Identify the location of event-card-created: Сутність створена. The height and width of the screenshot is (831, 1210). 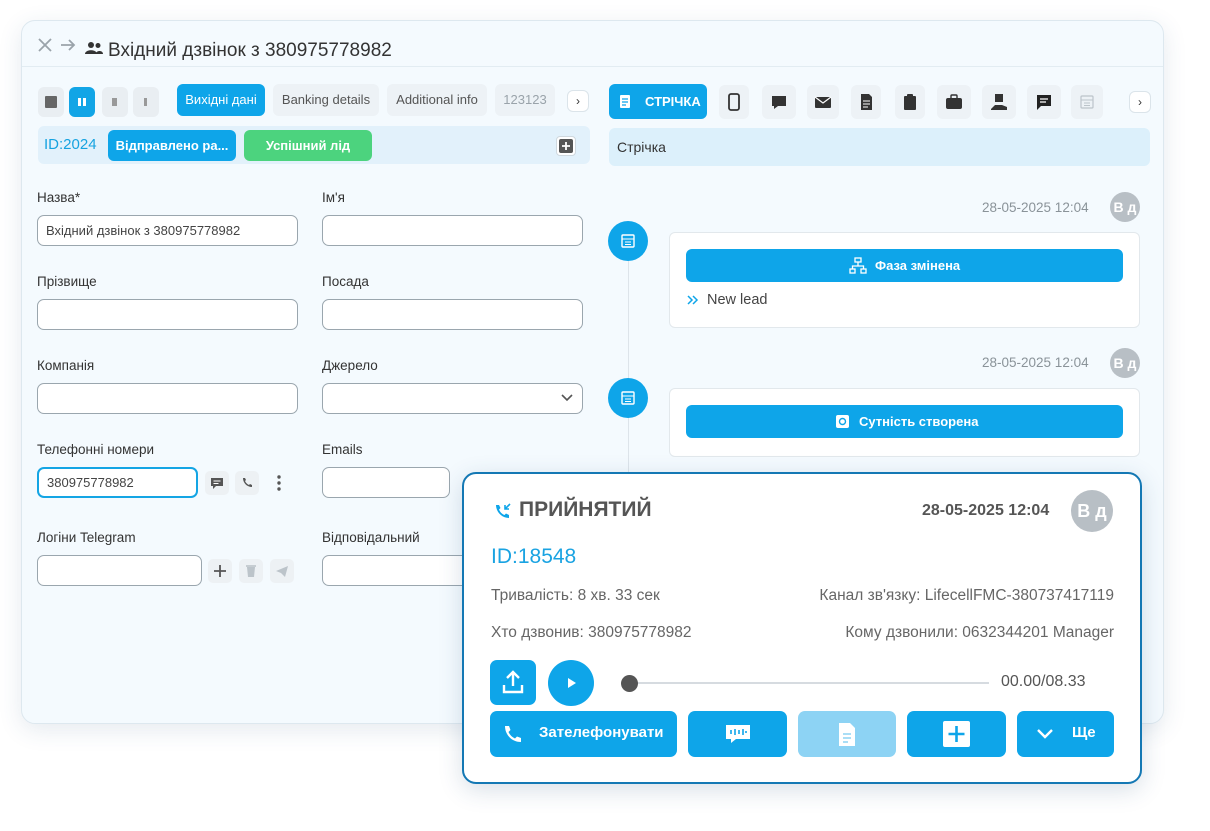
(904, 422).